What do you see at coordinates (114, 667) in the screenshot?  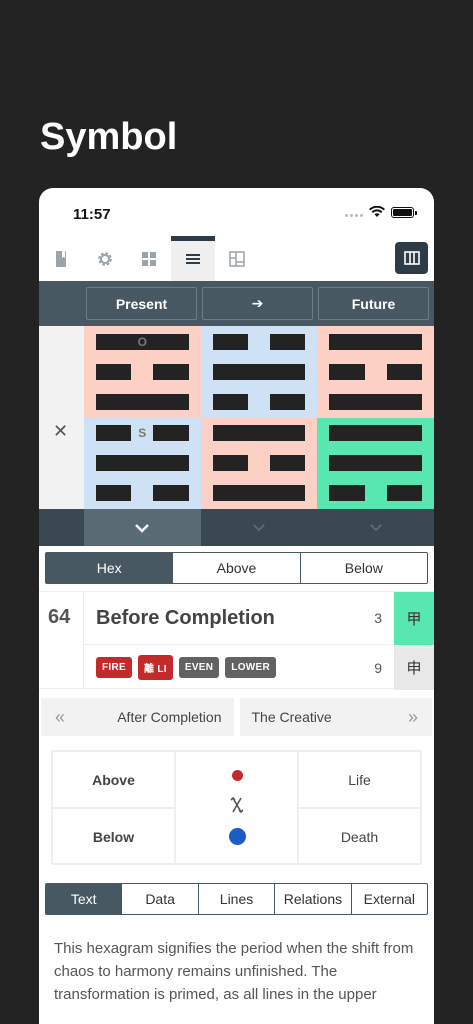 I see `tag-fire: FIRE` at bounding box center [114, 667].